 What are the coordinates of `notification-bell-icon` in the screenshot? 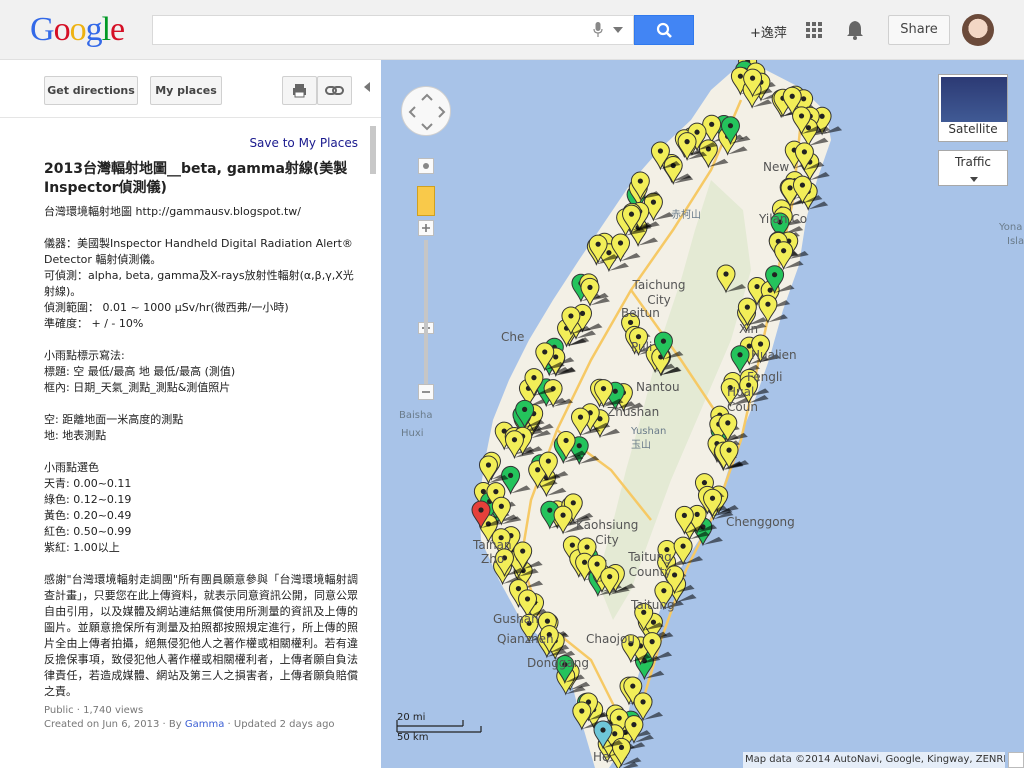 It's located at (855, 30).